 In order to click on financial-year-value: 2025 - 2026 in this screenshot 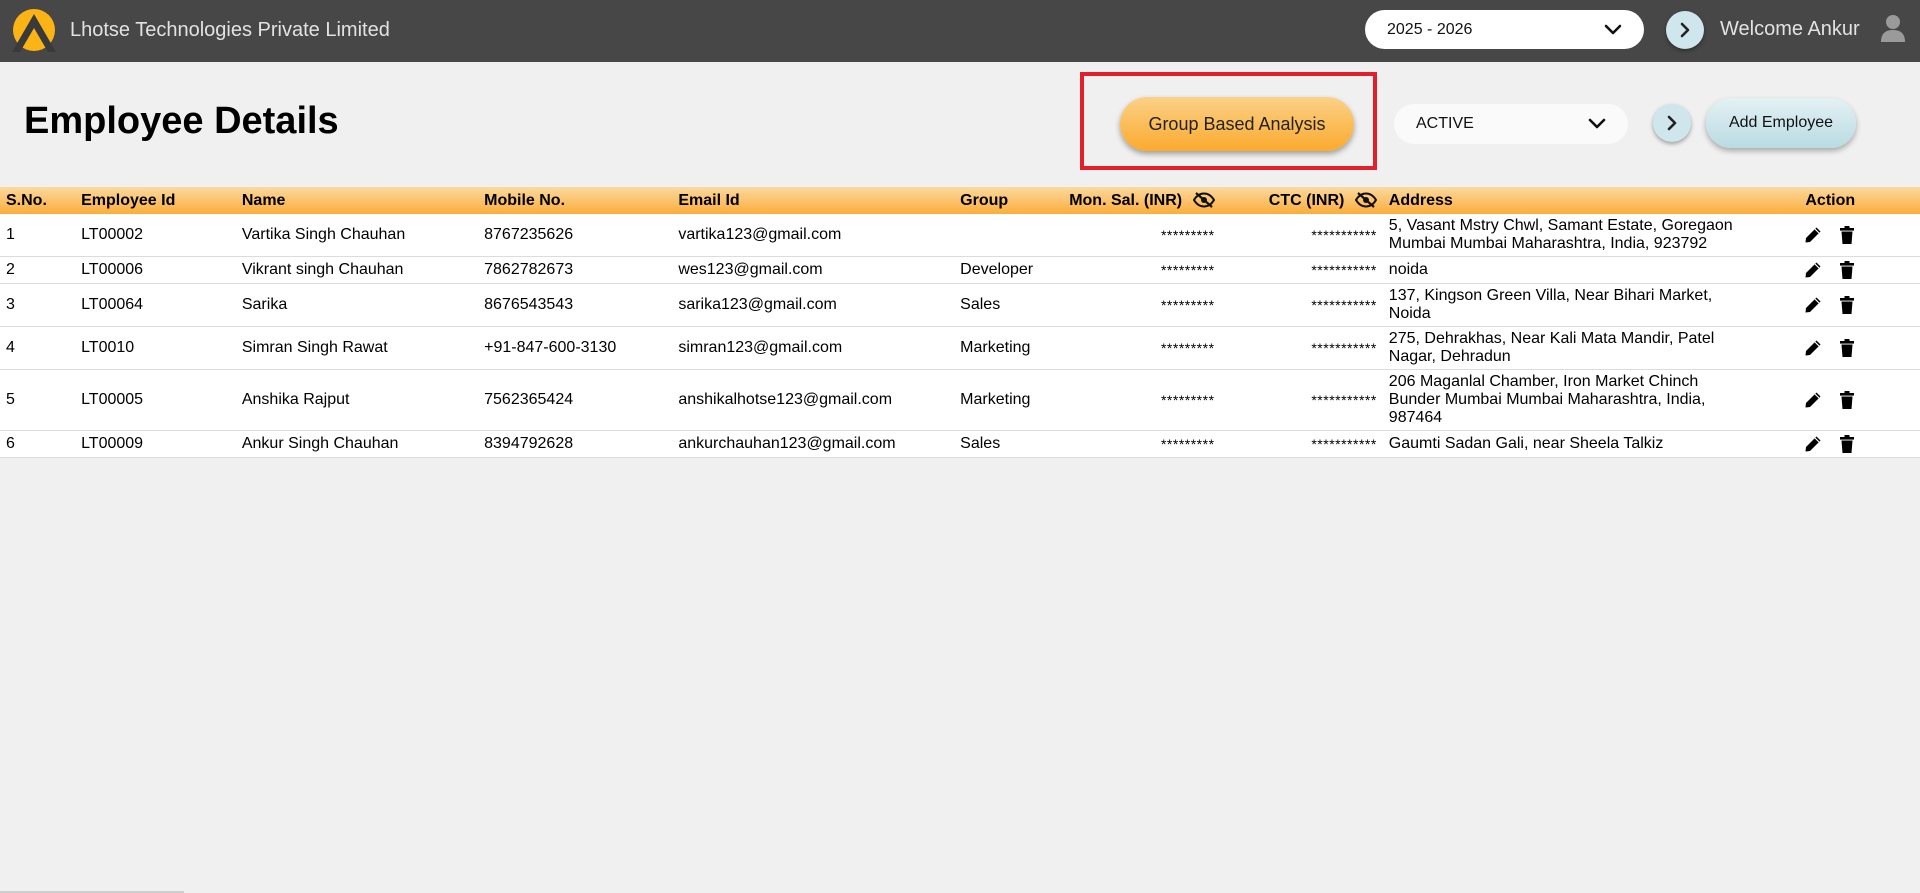, I will do `click(1430, 29)`.